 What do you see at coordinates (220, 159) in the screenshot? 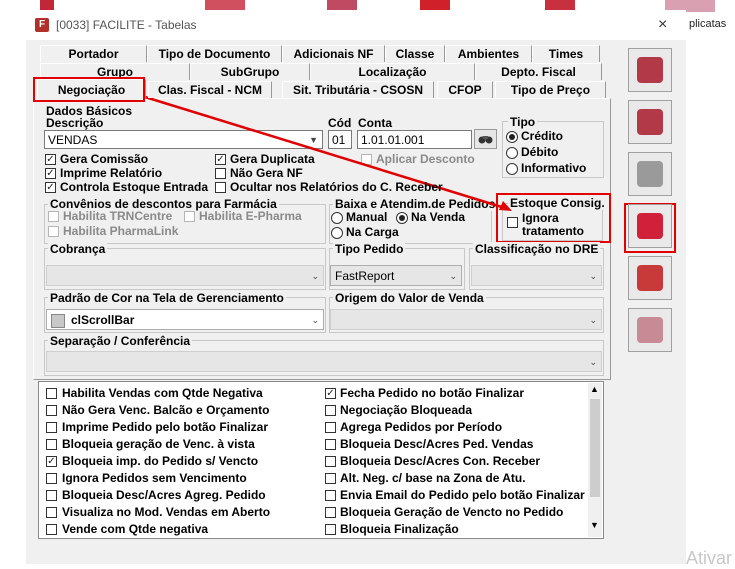
I see `check-mid-0: ✓` at bounding box center [220, 159].